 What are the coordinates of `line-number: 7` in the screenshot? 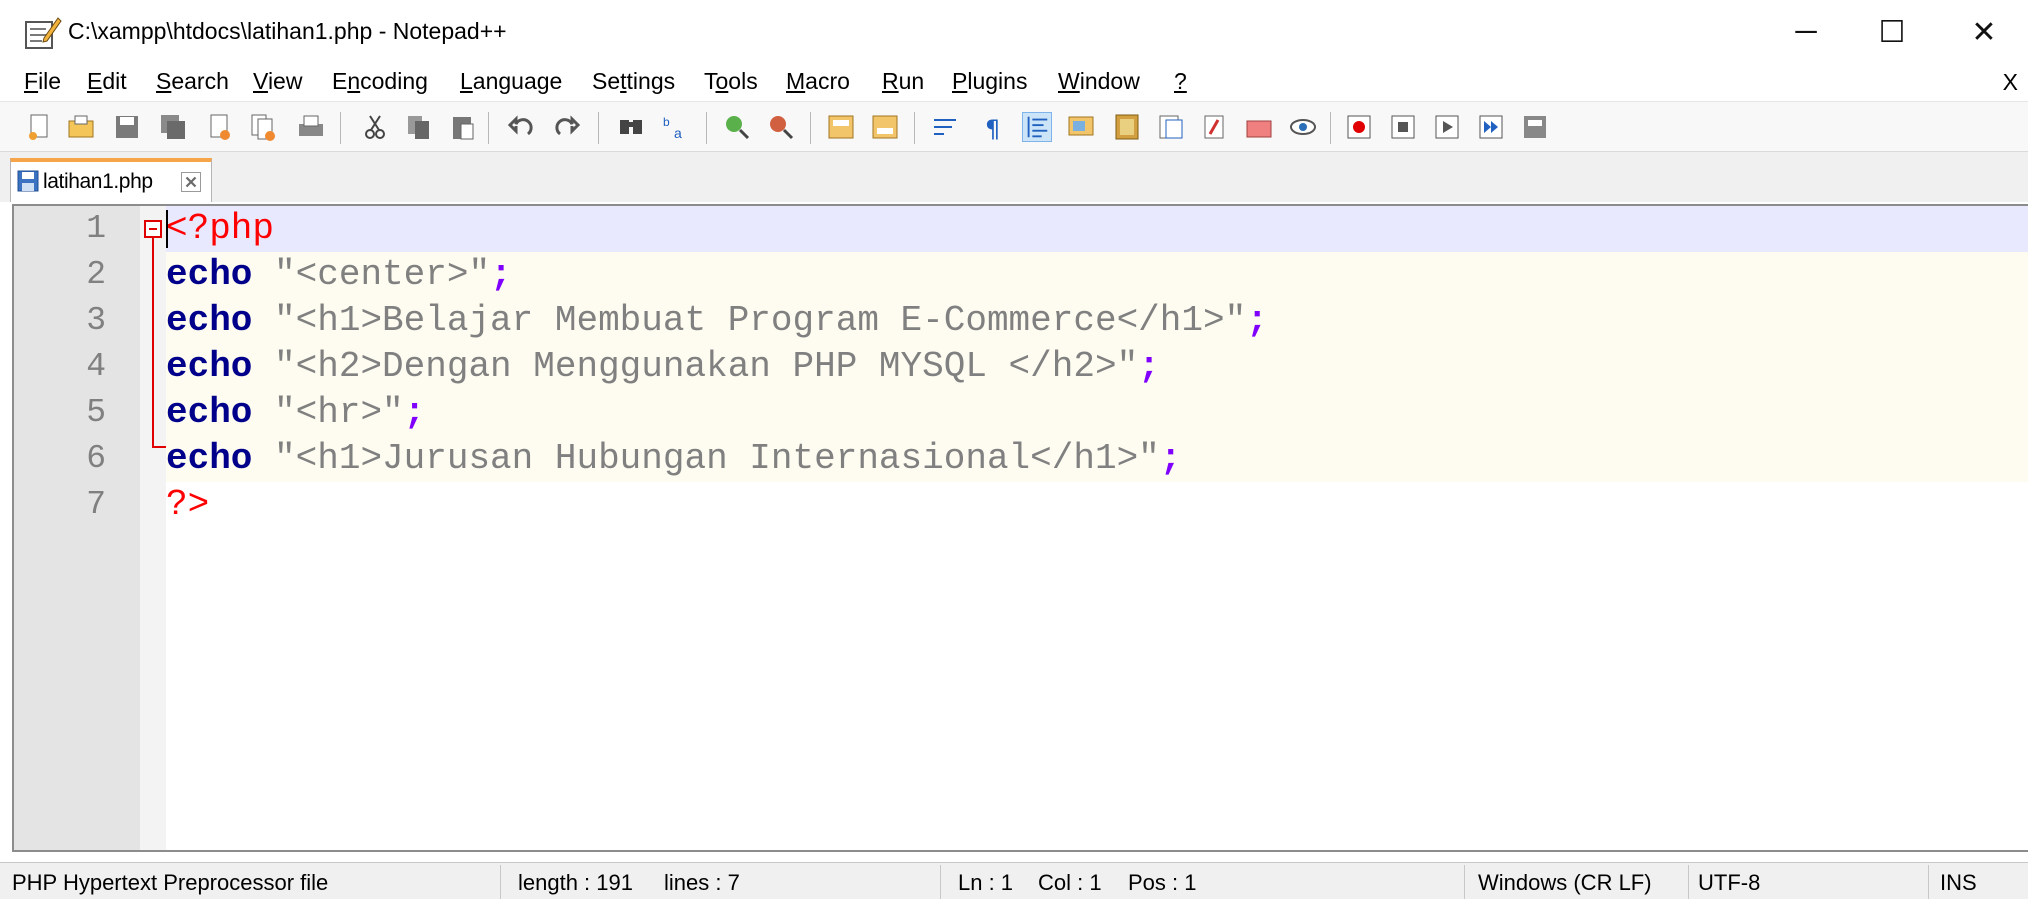 It's located at (96, 504).